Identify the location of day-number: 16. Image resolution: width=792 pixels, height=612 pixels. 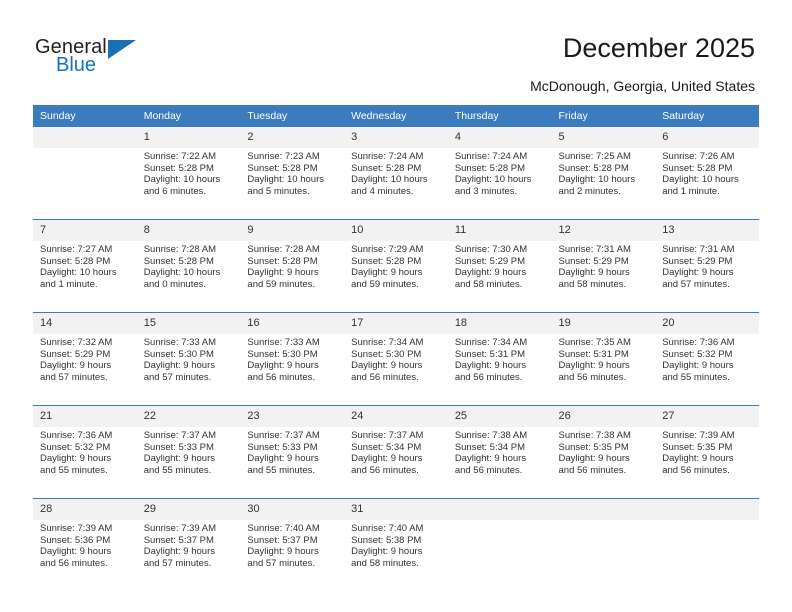
(292, 323).